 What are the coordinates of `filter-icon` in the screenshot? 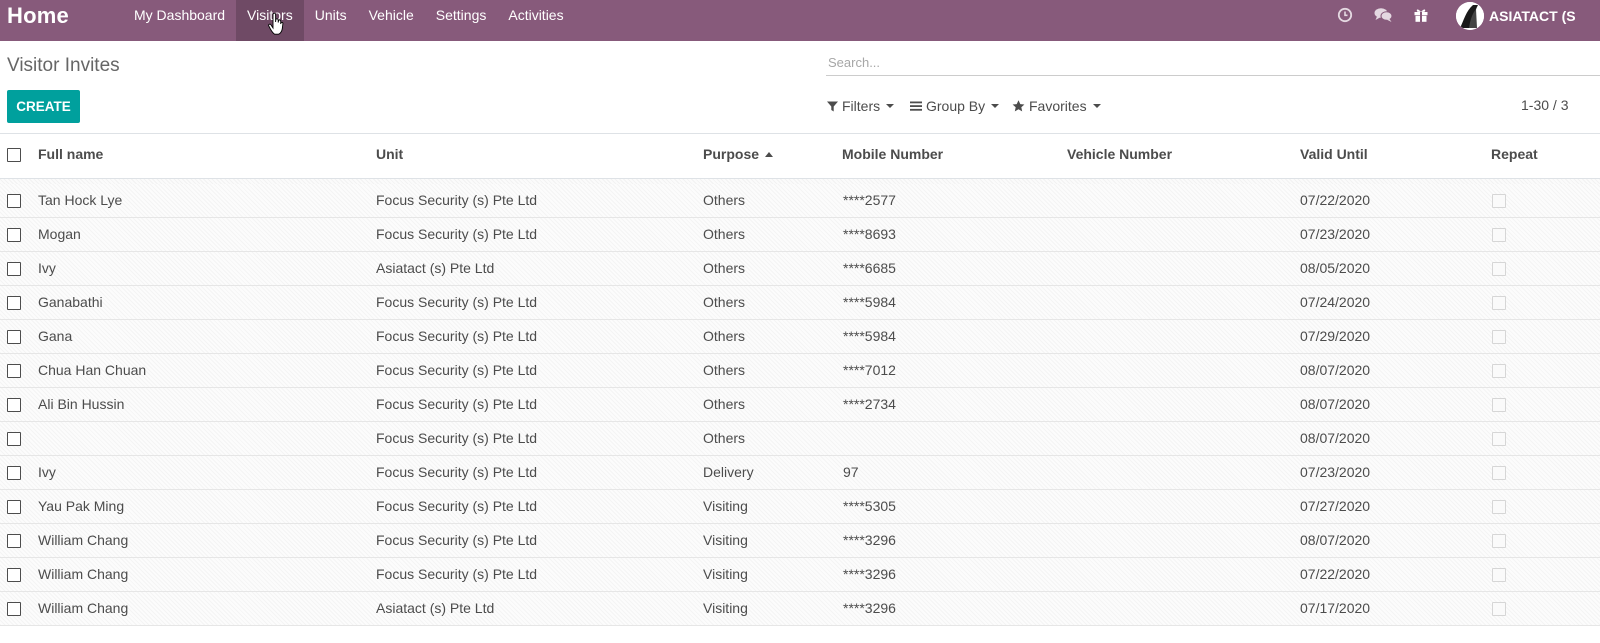 It's located at (832, 106).